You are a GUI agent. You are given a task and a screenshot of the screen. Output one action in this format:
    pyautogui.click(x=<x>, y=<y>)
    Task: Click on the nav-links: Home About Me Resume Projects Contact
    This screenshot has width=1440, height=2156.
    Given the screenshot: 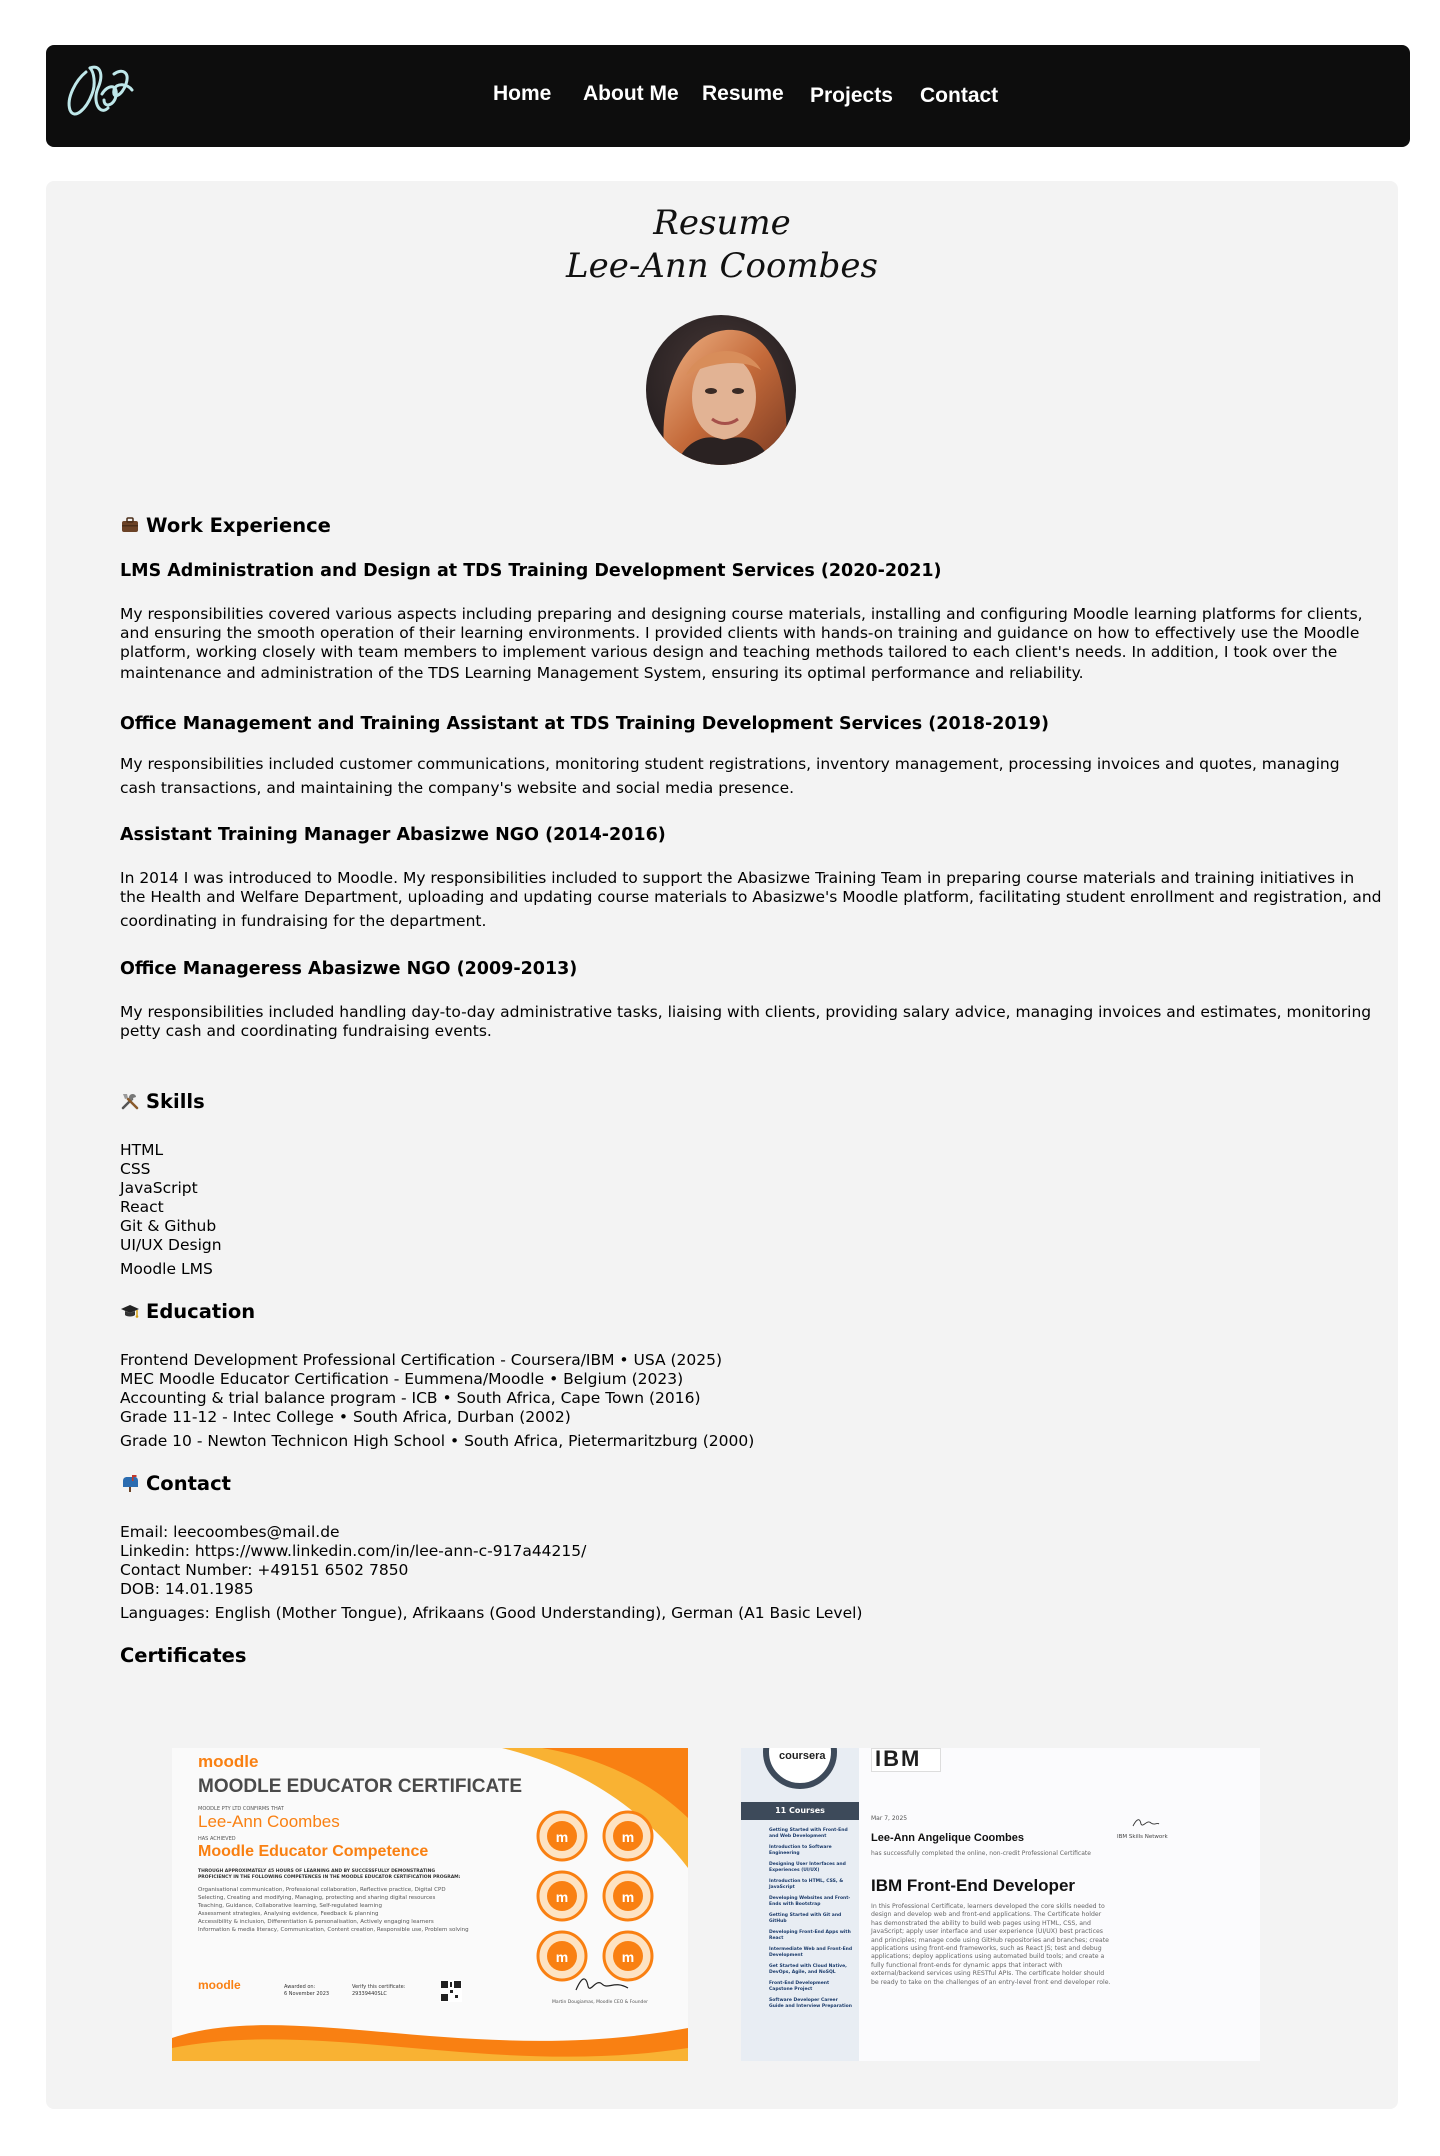 What is the action you would take?
    pyautogui.click(x=728, y=96)
    